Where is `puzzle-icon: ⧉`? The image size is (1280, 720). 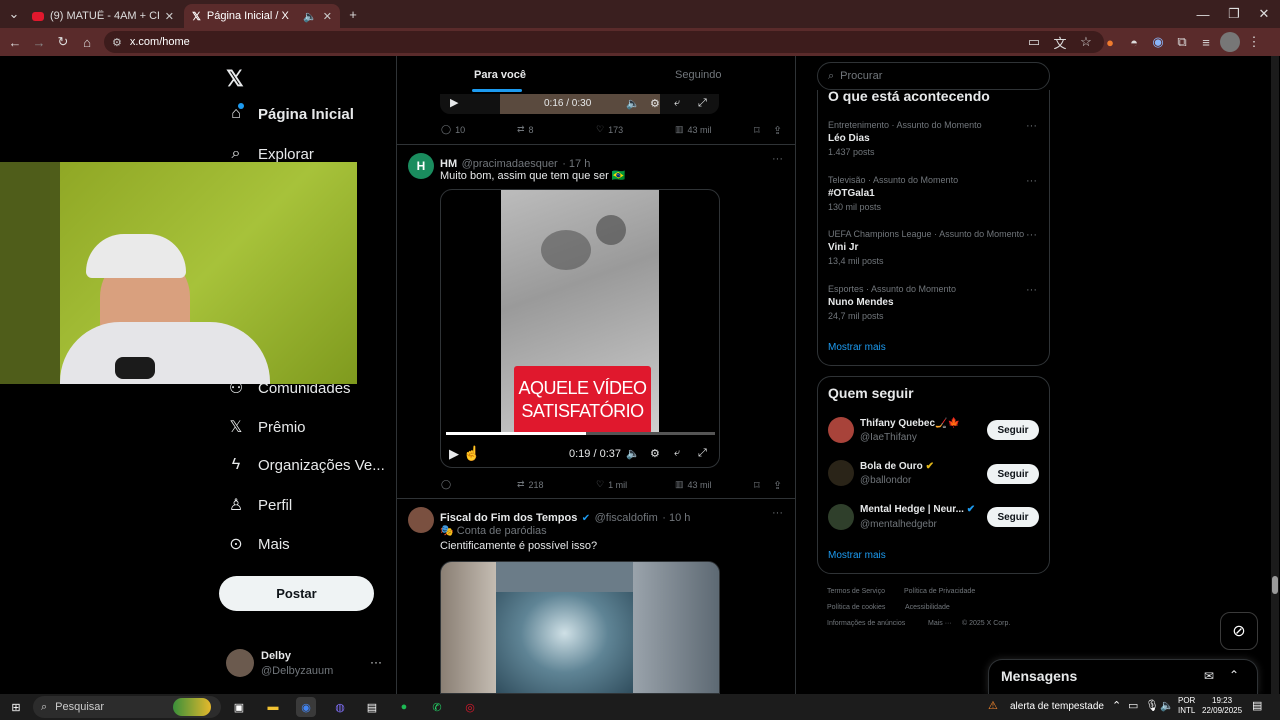 puzzle-icon: ⧉ is located at coordinates (1182, 42).